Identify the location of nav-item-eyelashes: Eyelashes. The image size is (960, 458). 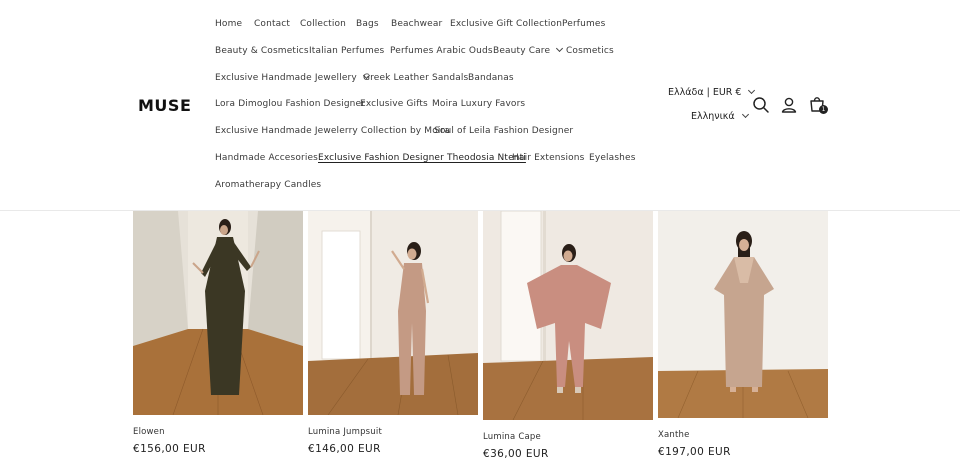
(612, 158).